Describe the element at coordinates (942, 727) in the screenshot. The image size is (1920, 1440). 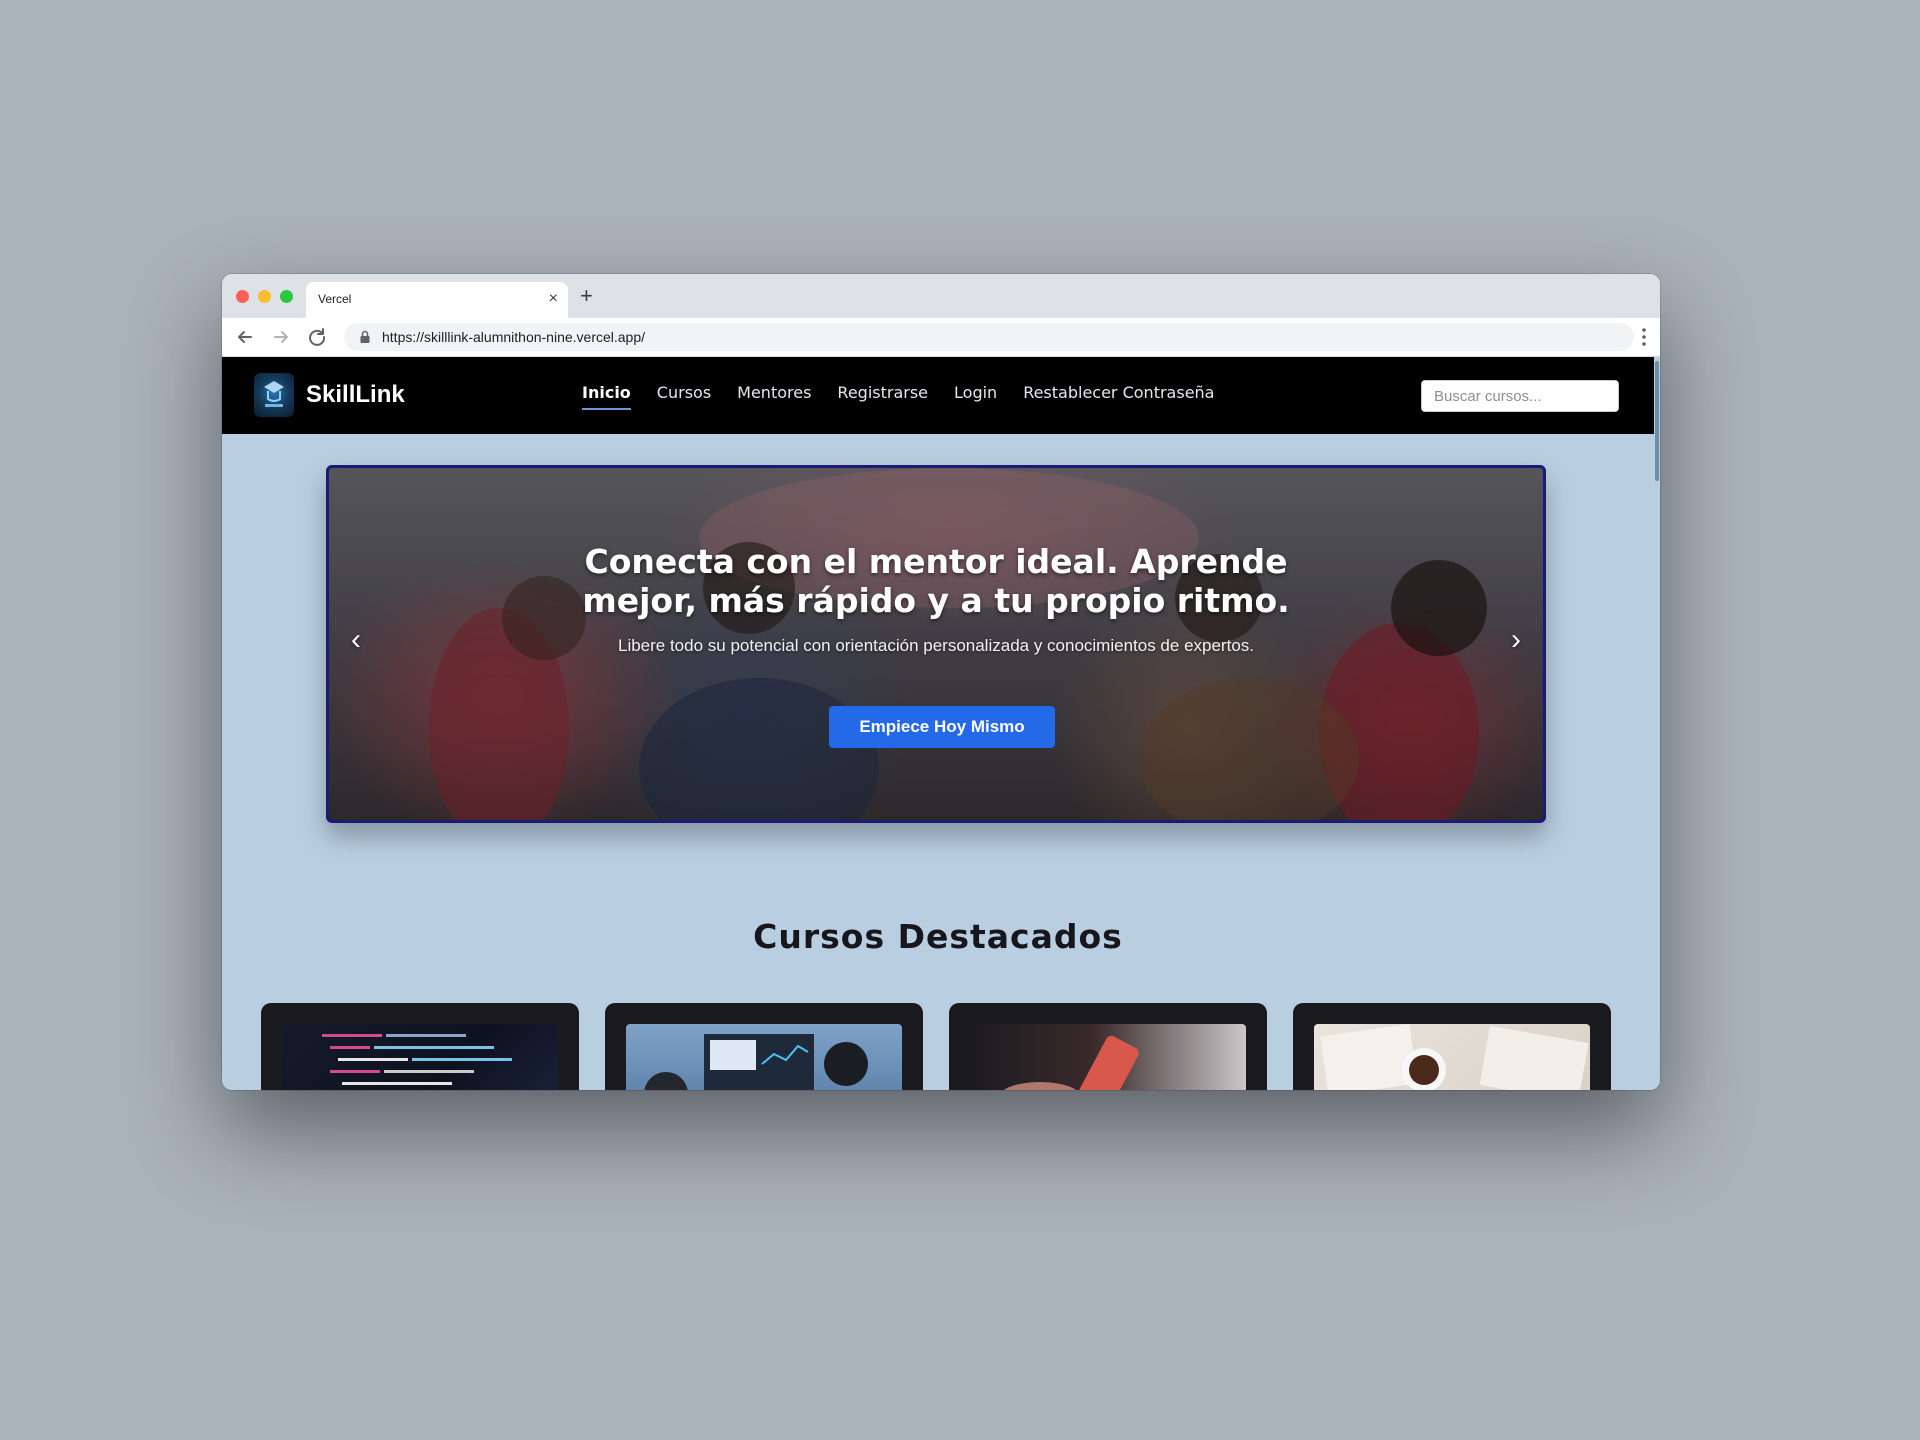
I see `get-started-button: Empiece Hoy Mismo` at that location.